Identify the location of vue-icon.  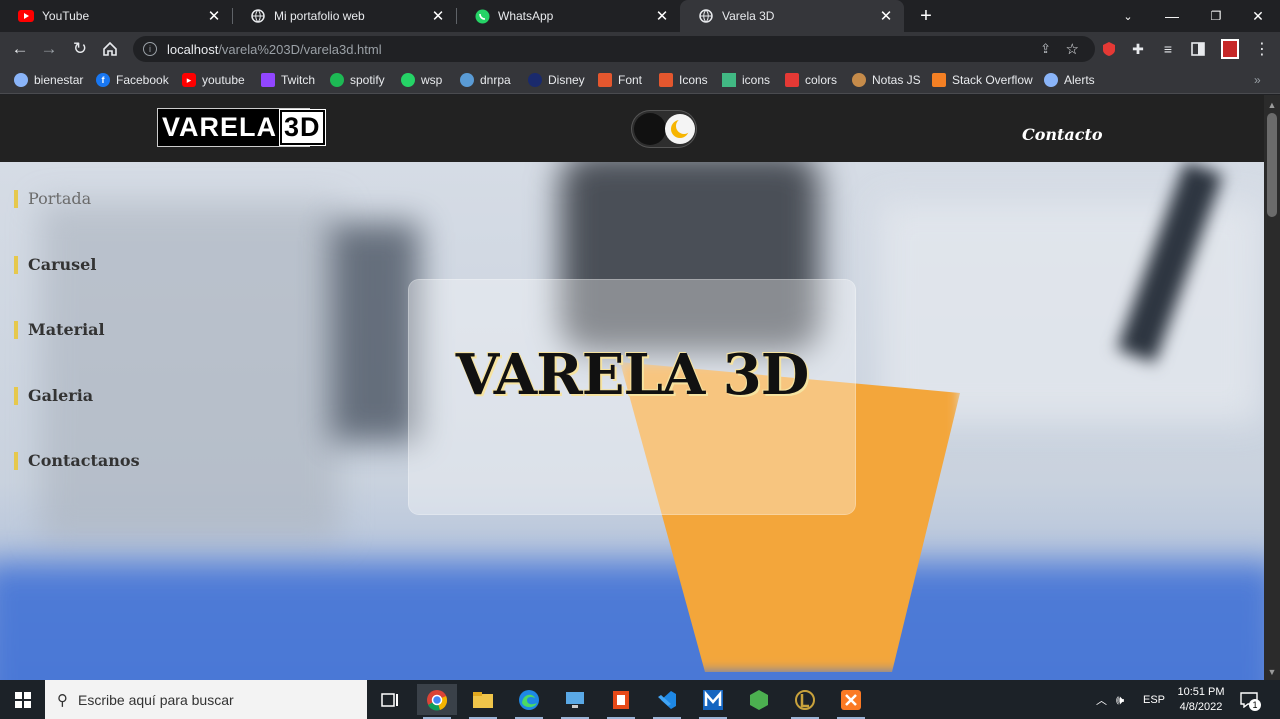
(729, 80).